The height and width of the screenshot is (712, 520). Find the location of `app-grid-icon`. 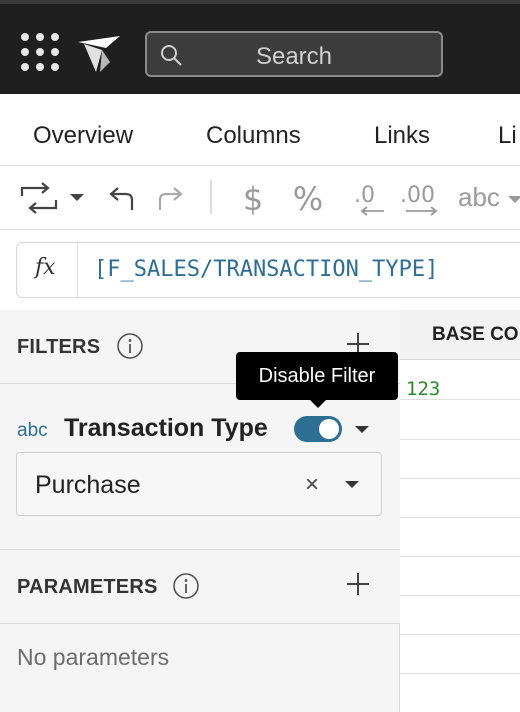

app-grid-icon is located at coordinates (40, 52).